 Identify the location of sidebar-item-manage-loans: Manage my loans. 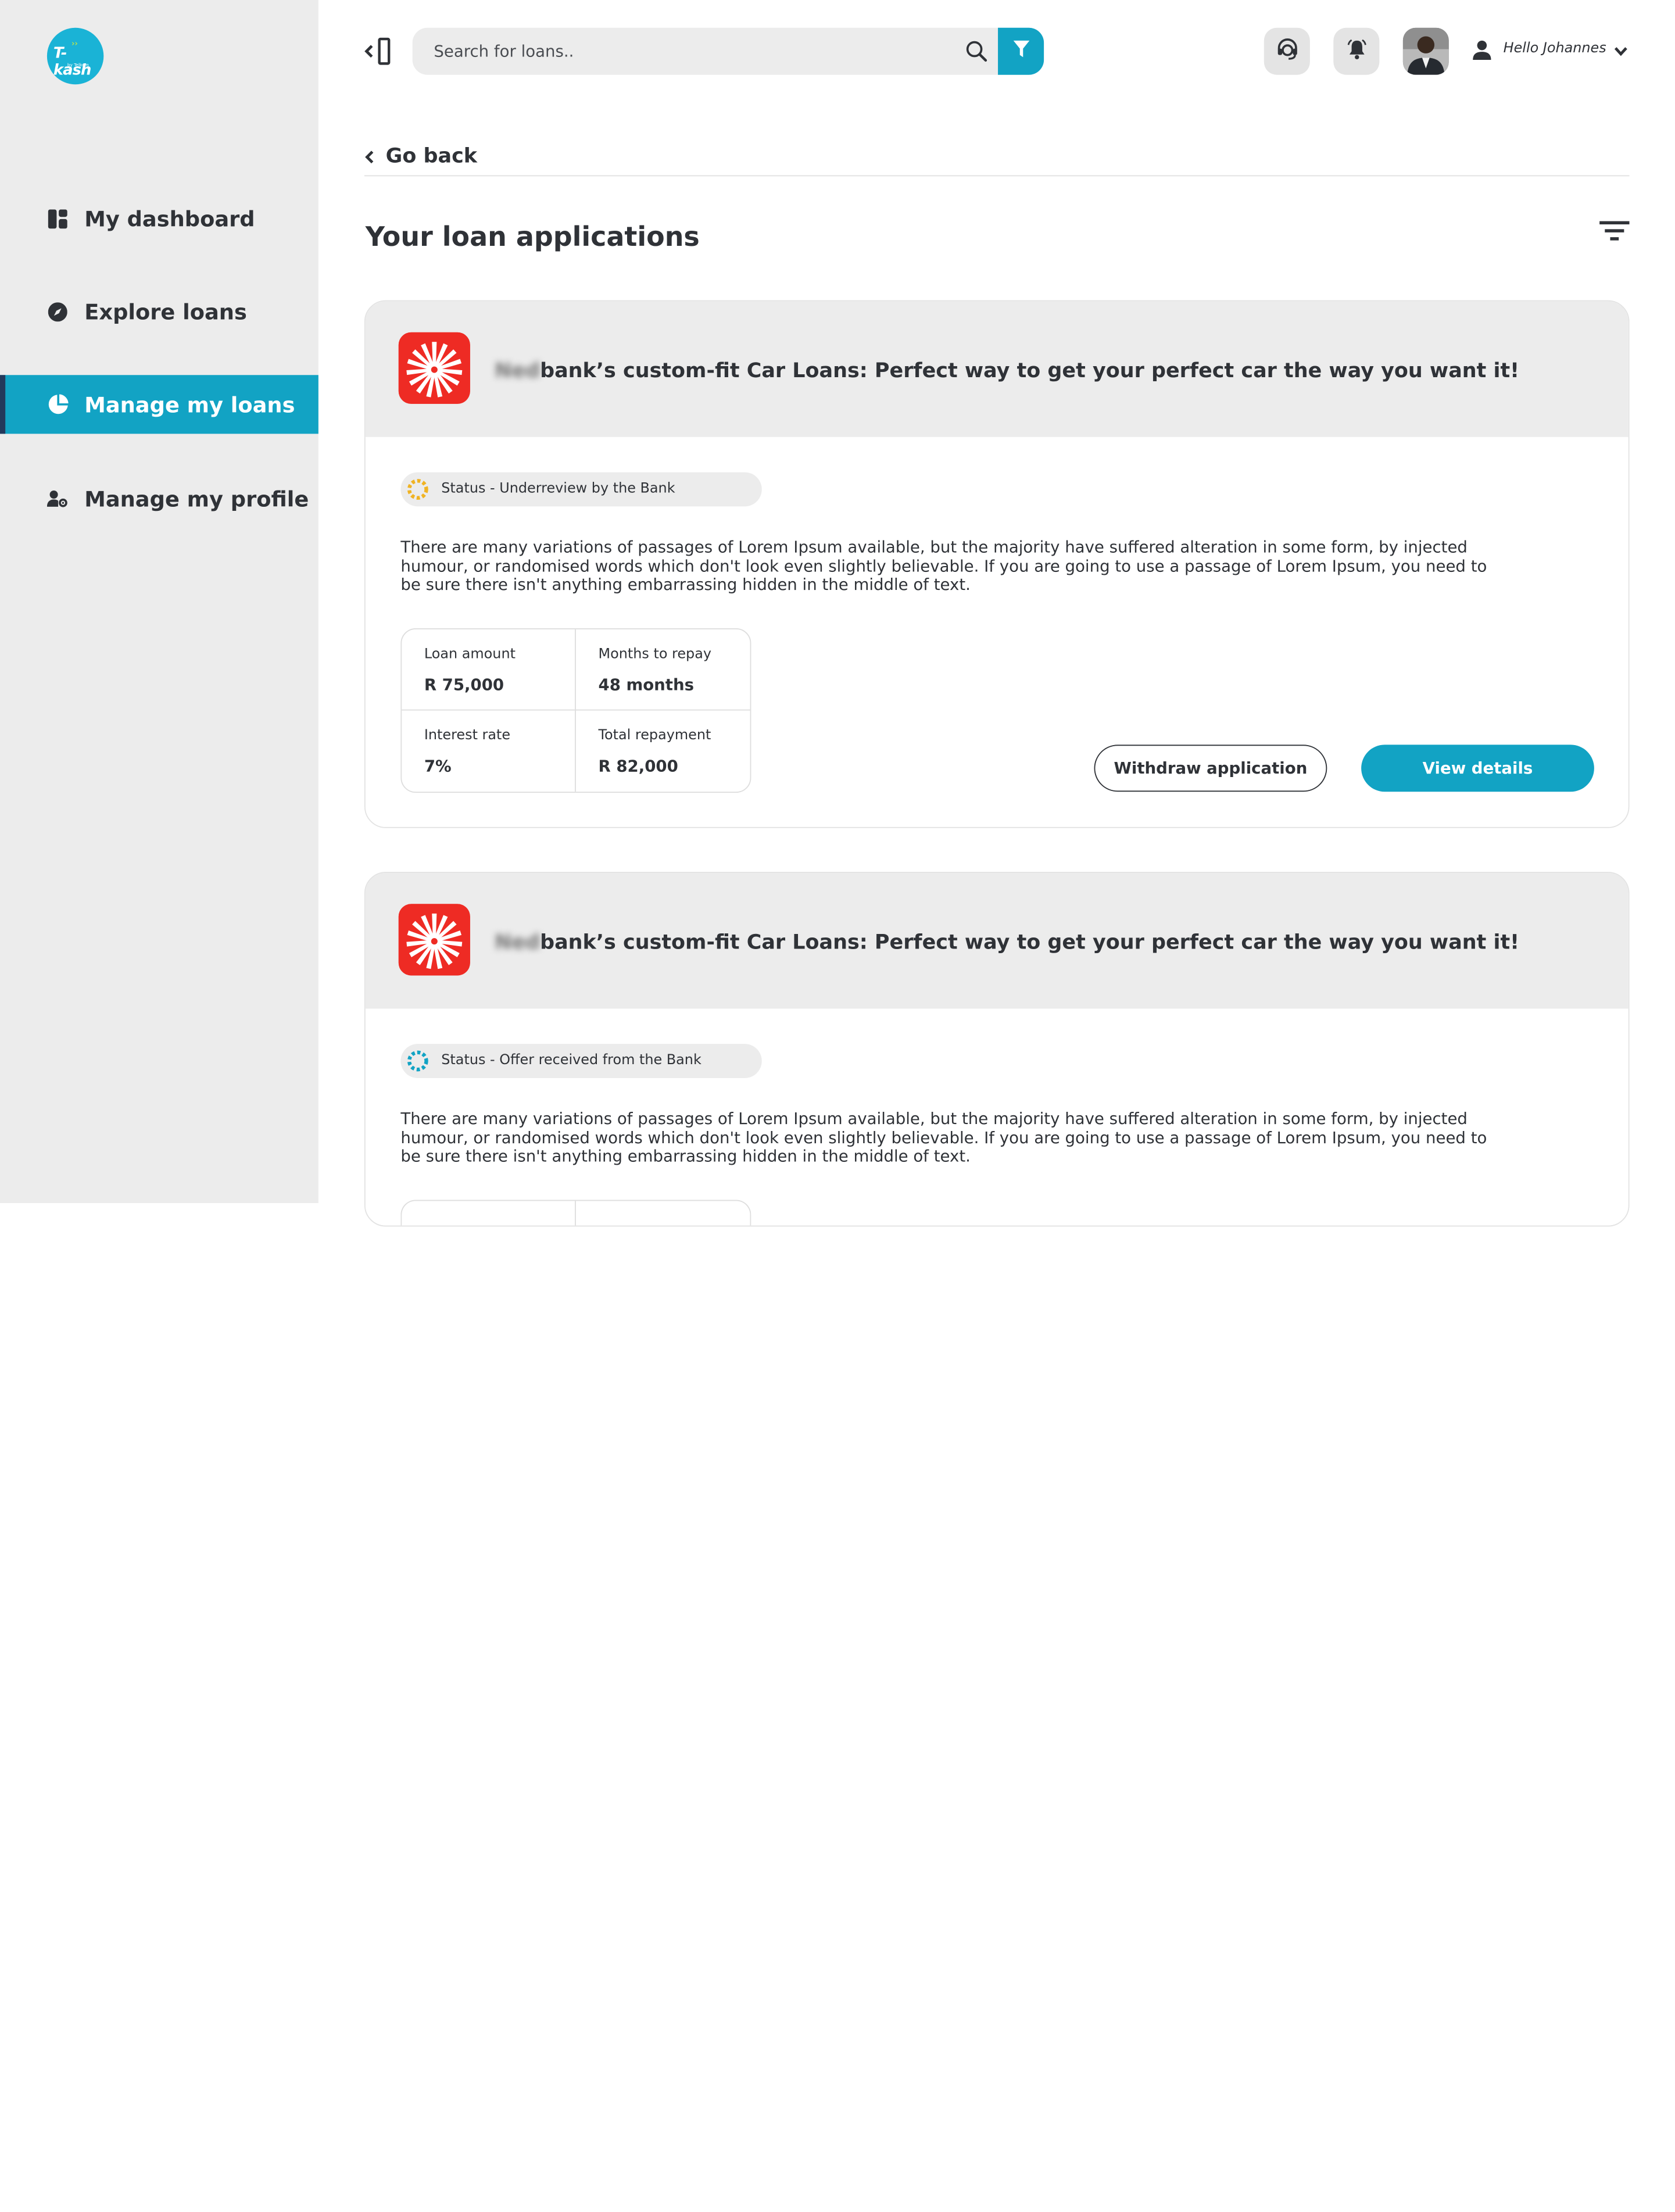
(159, 404).